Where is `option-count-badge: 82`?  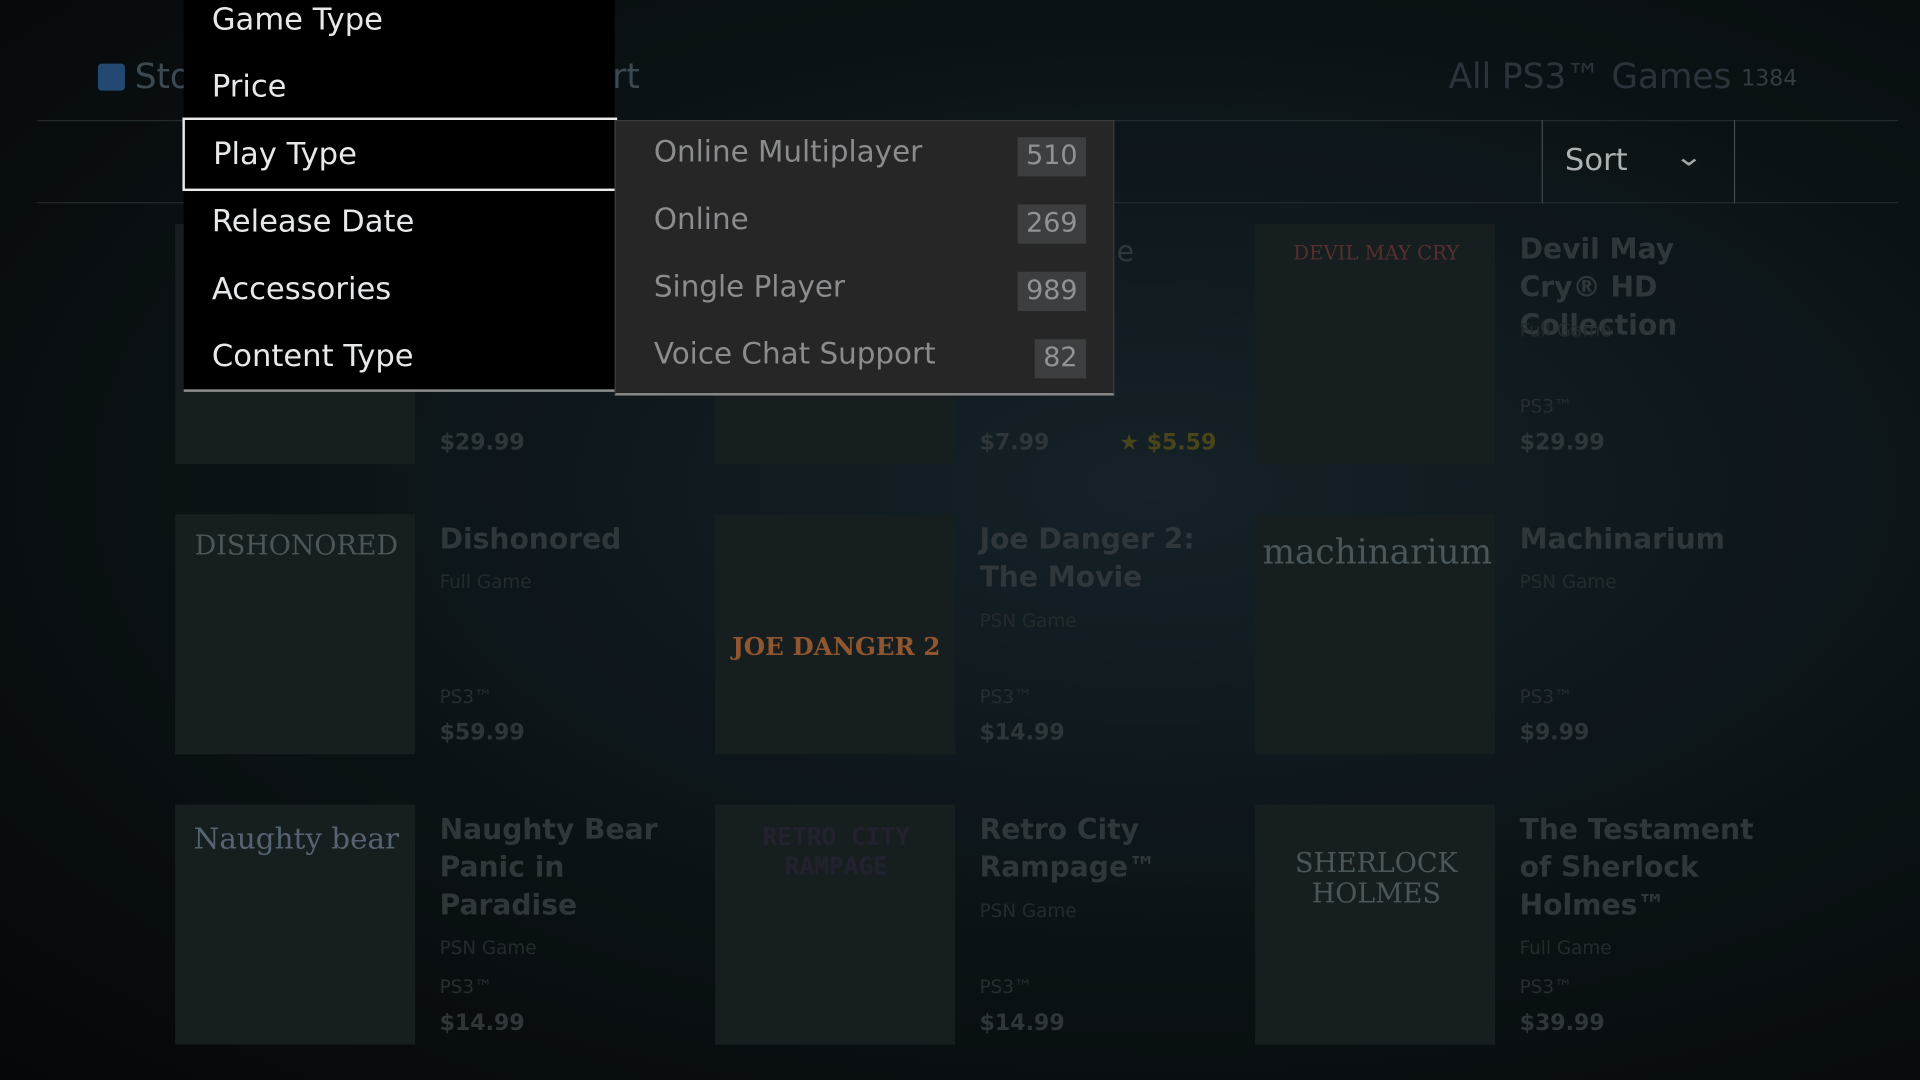
option-count-badge: 82 is located at coordinates (1060, 359).